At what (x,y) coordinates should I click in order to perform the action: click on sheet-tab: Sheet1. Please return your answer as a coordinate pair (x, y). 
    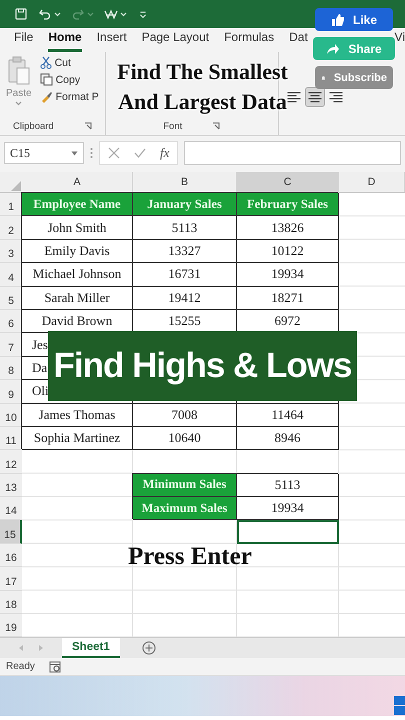
    Looking at the image, I should click on (91, 648).